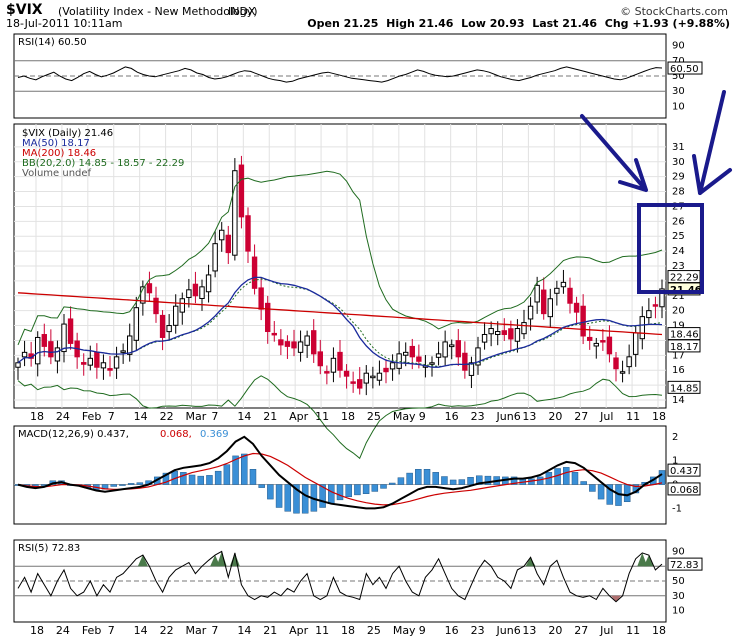 This screenshot has height=639, width=736. I want to click on macd-tick-label: 2, so click(675, 437).